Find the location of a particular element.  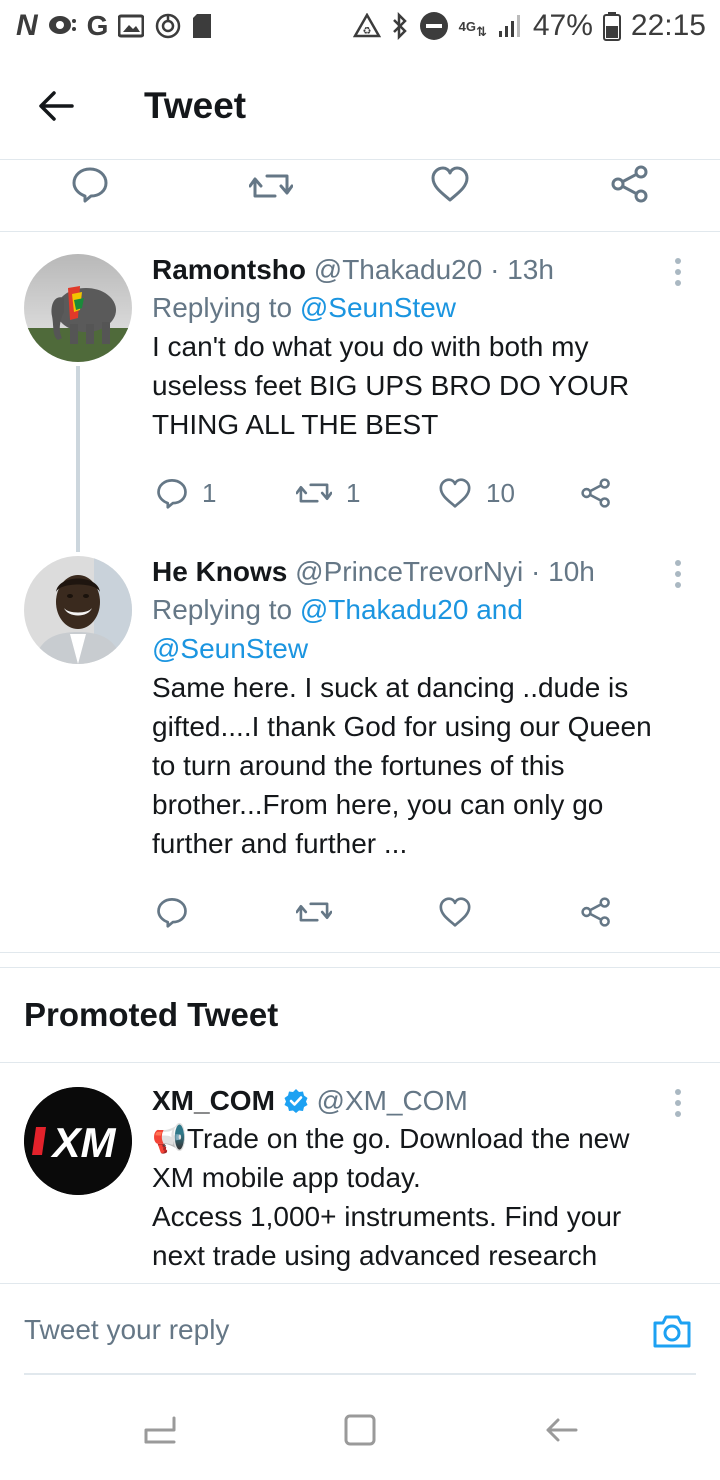

like-count: 10 is located at coordinates (500, 492).